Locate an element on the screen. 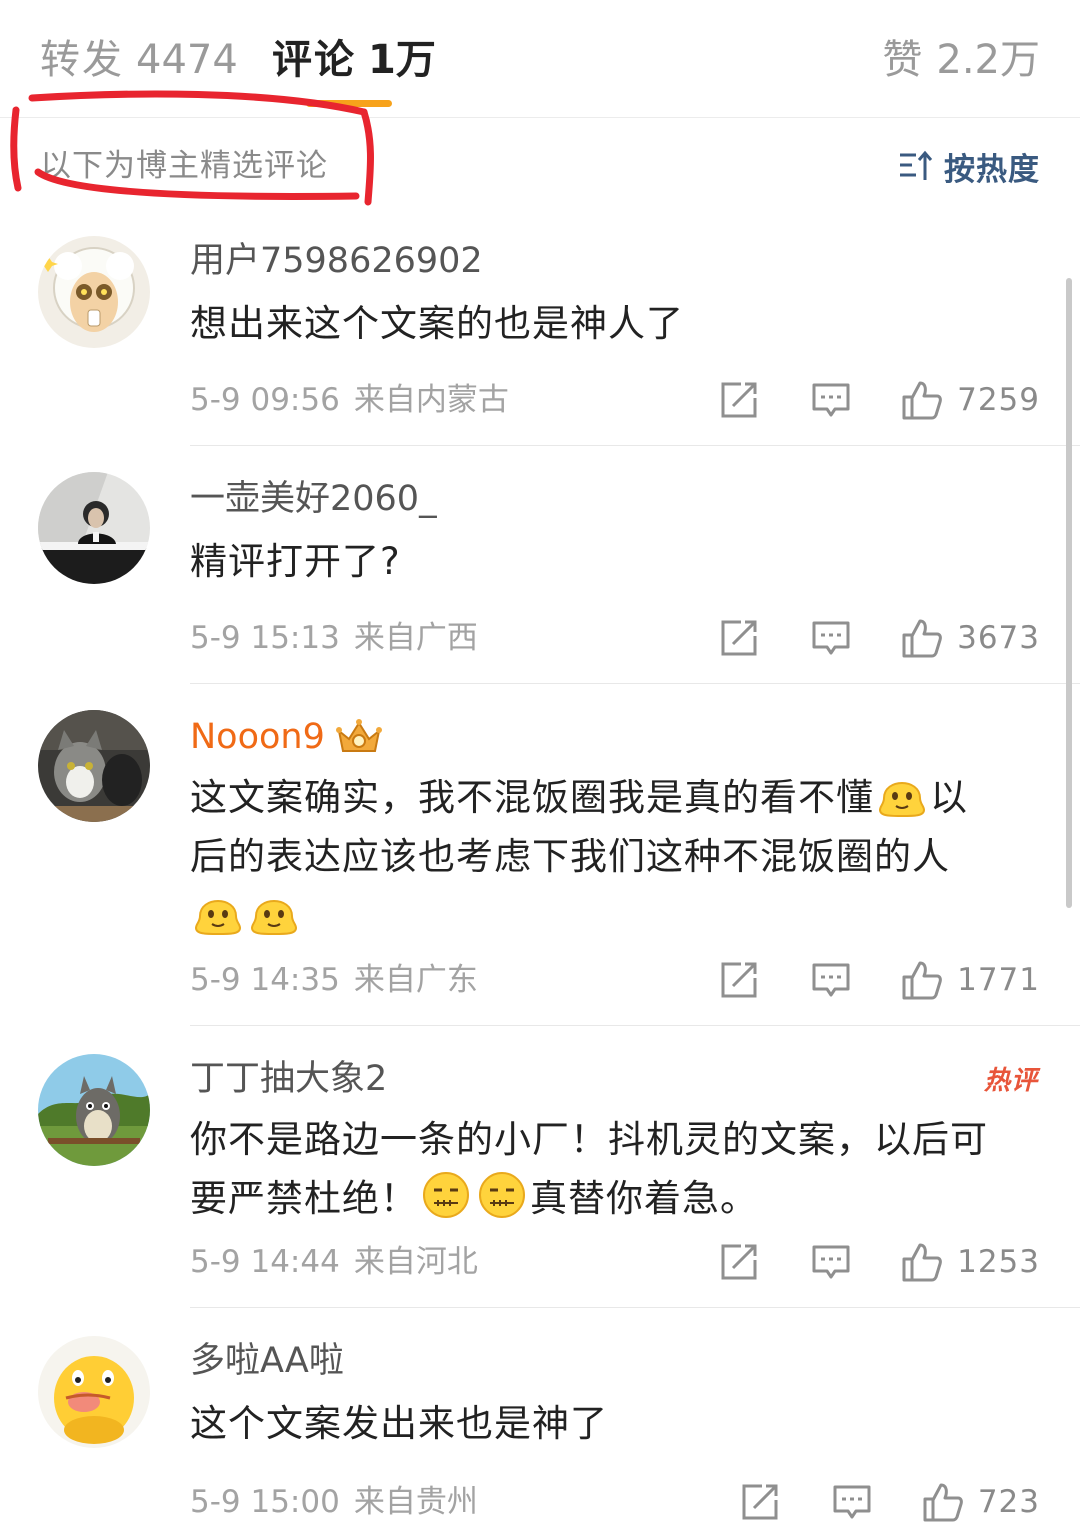  comment-actions: 3673 is located at coordinates (879, 638).